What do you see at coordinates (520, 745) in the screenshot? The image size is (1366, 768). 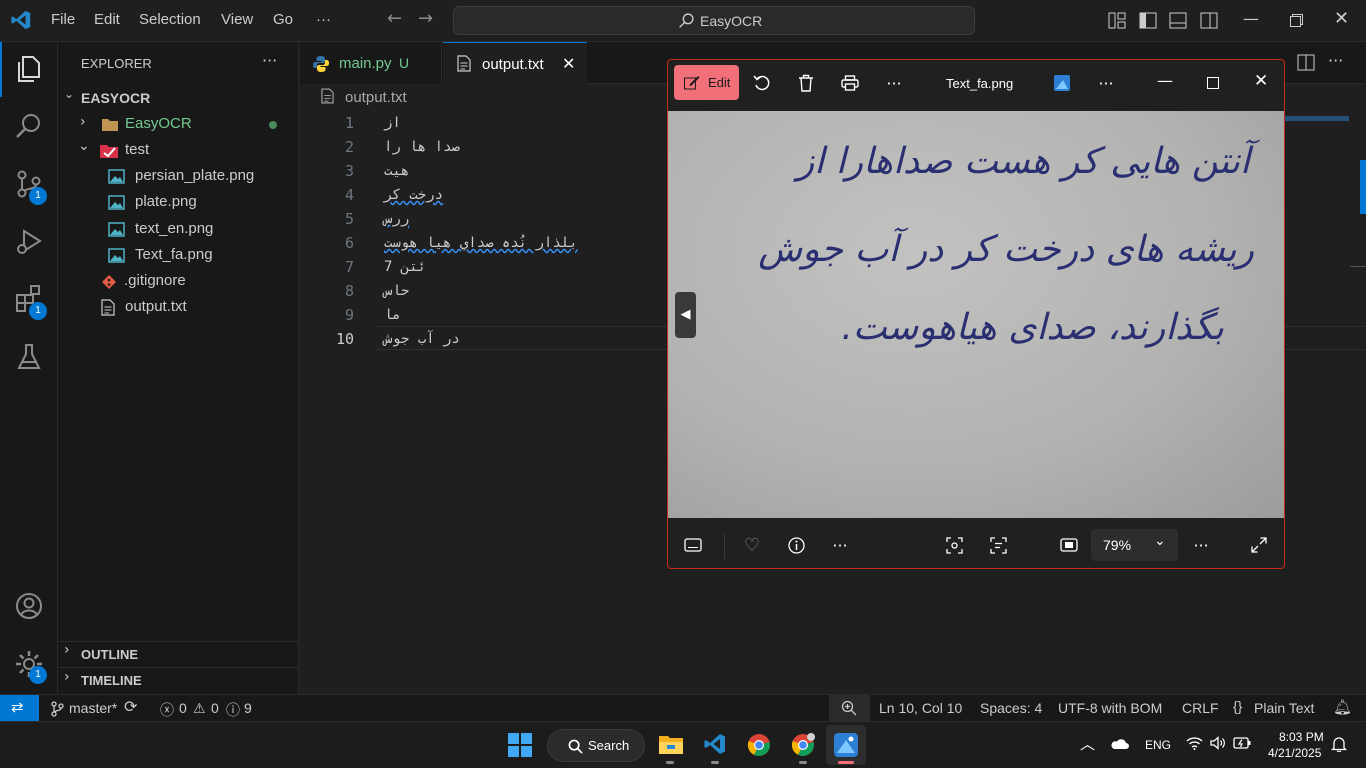 I see `windows-start-icon` at bounding box center [520, 745].